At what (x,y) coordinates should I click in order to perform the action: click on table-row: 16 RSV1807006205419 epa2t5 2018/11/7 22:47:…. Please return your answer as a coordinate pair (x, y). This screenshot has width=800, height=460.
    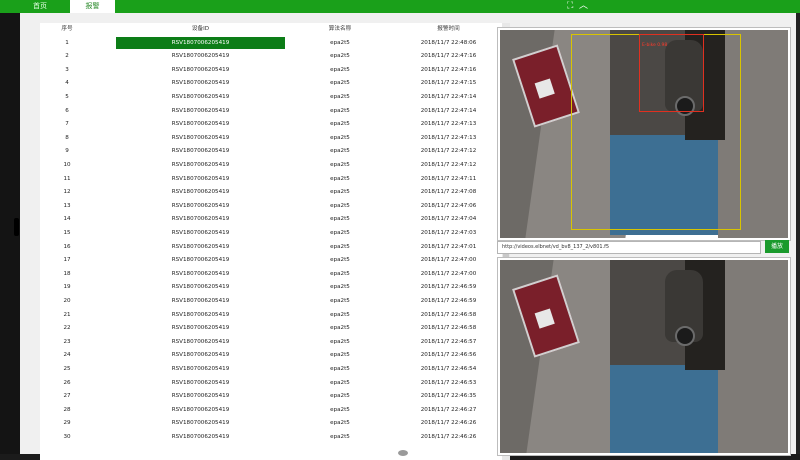
    Looking at the image, I should click on (271, 247).